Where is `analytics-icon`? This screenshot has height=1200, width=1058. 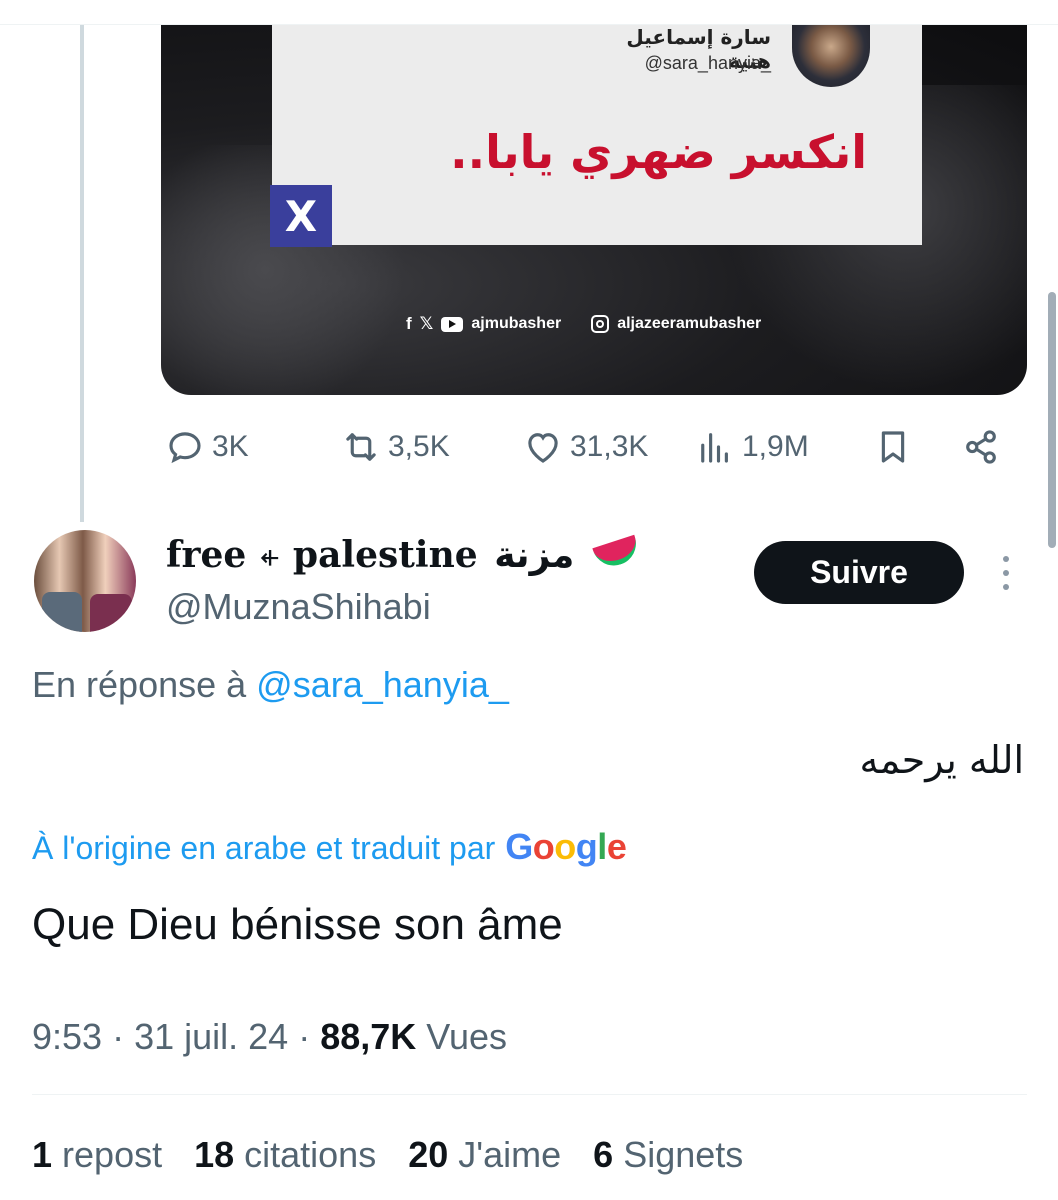 analytics-icon is located at coordinates (714, 448).